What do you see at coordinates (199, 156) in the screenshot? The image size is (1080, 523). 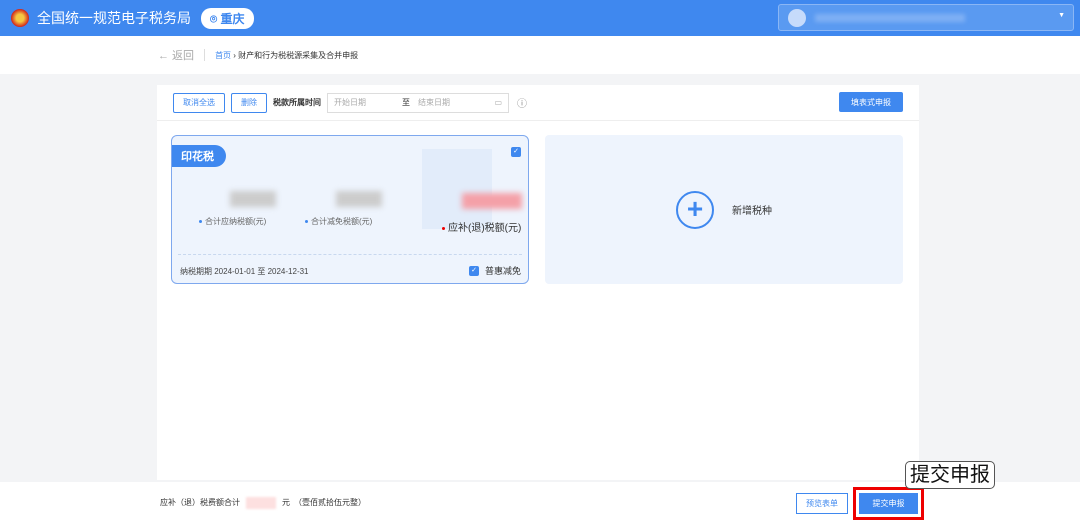 I see `tax-name-tag: 印花税` at bounding box center [199, 156].